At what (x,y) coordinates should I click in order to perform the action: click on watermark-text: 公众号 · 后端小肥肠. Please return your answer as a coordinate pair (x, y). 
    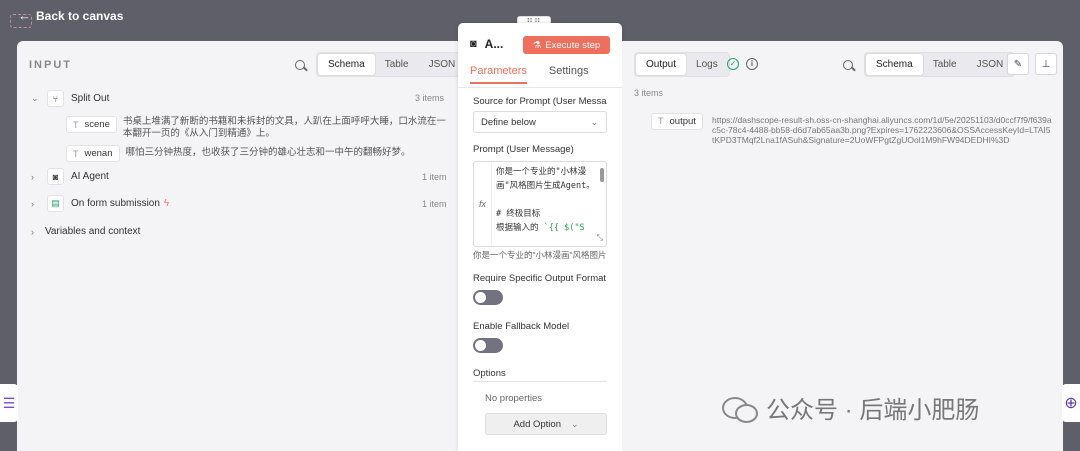
    Looking at the image, I should click on (873, 410).